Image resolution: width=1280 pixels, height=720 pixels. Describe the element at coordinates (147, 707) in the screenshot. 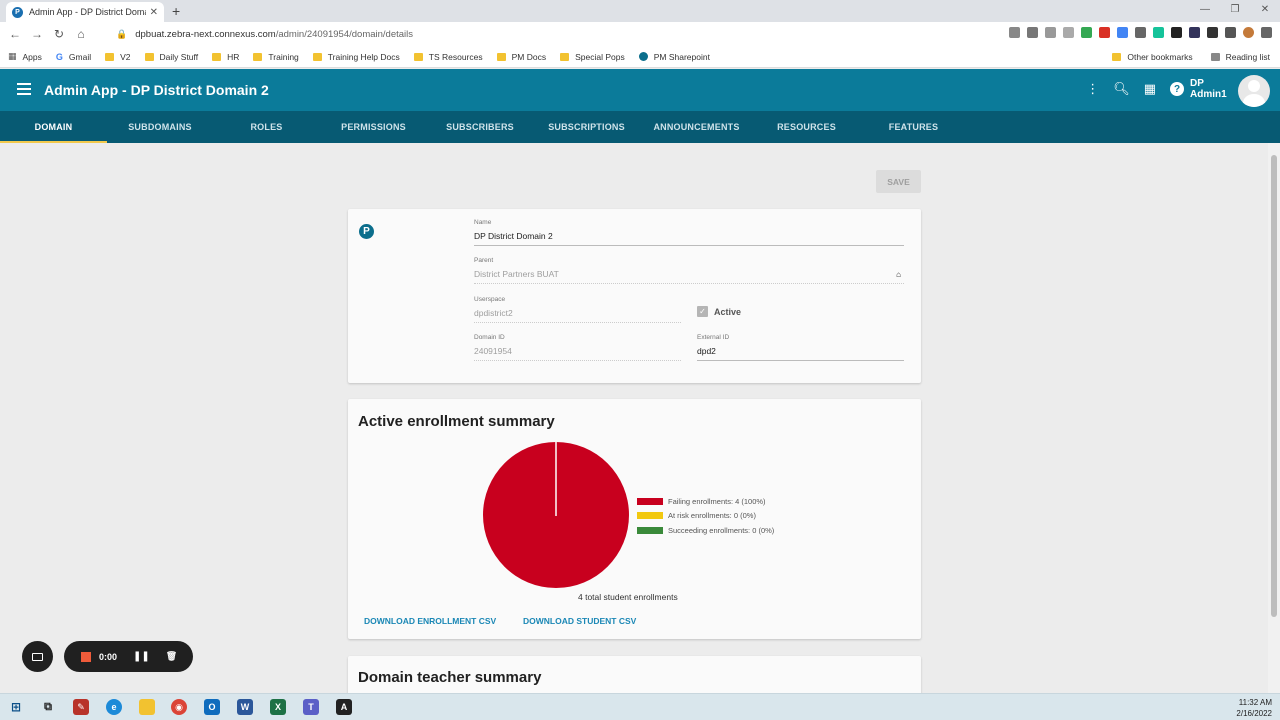

I see `file-explorer-icon` at that location.